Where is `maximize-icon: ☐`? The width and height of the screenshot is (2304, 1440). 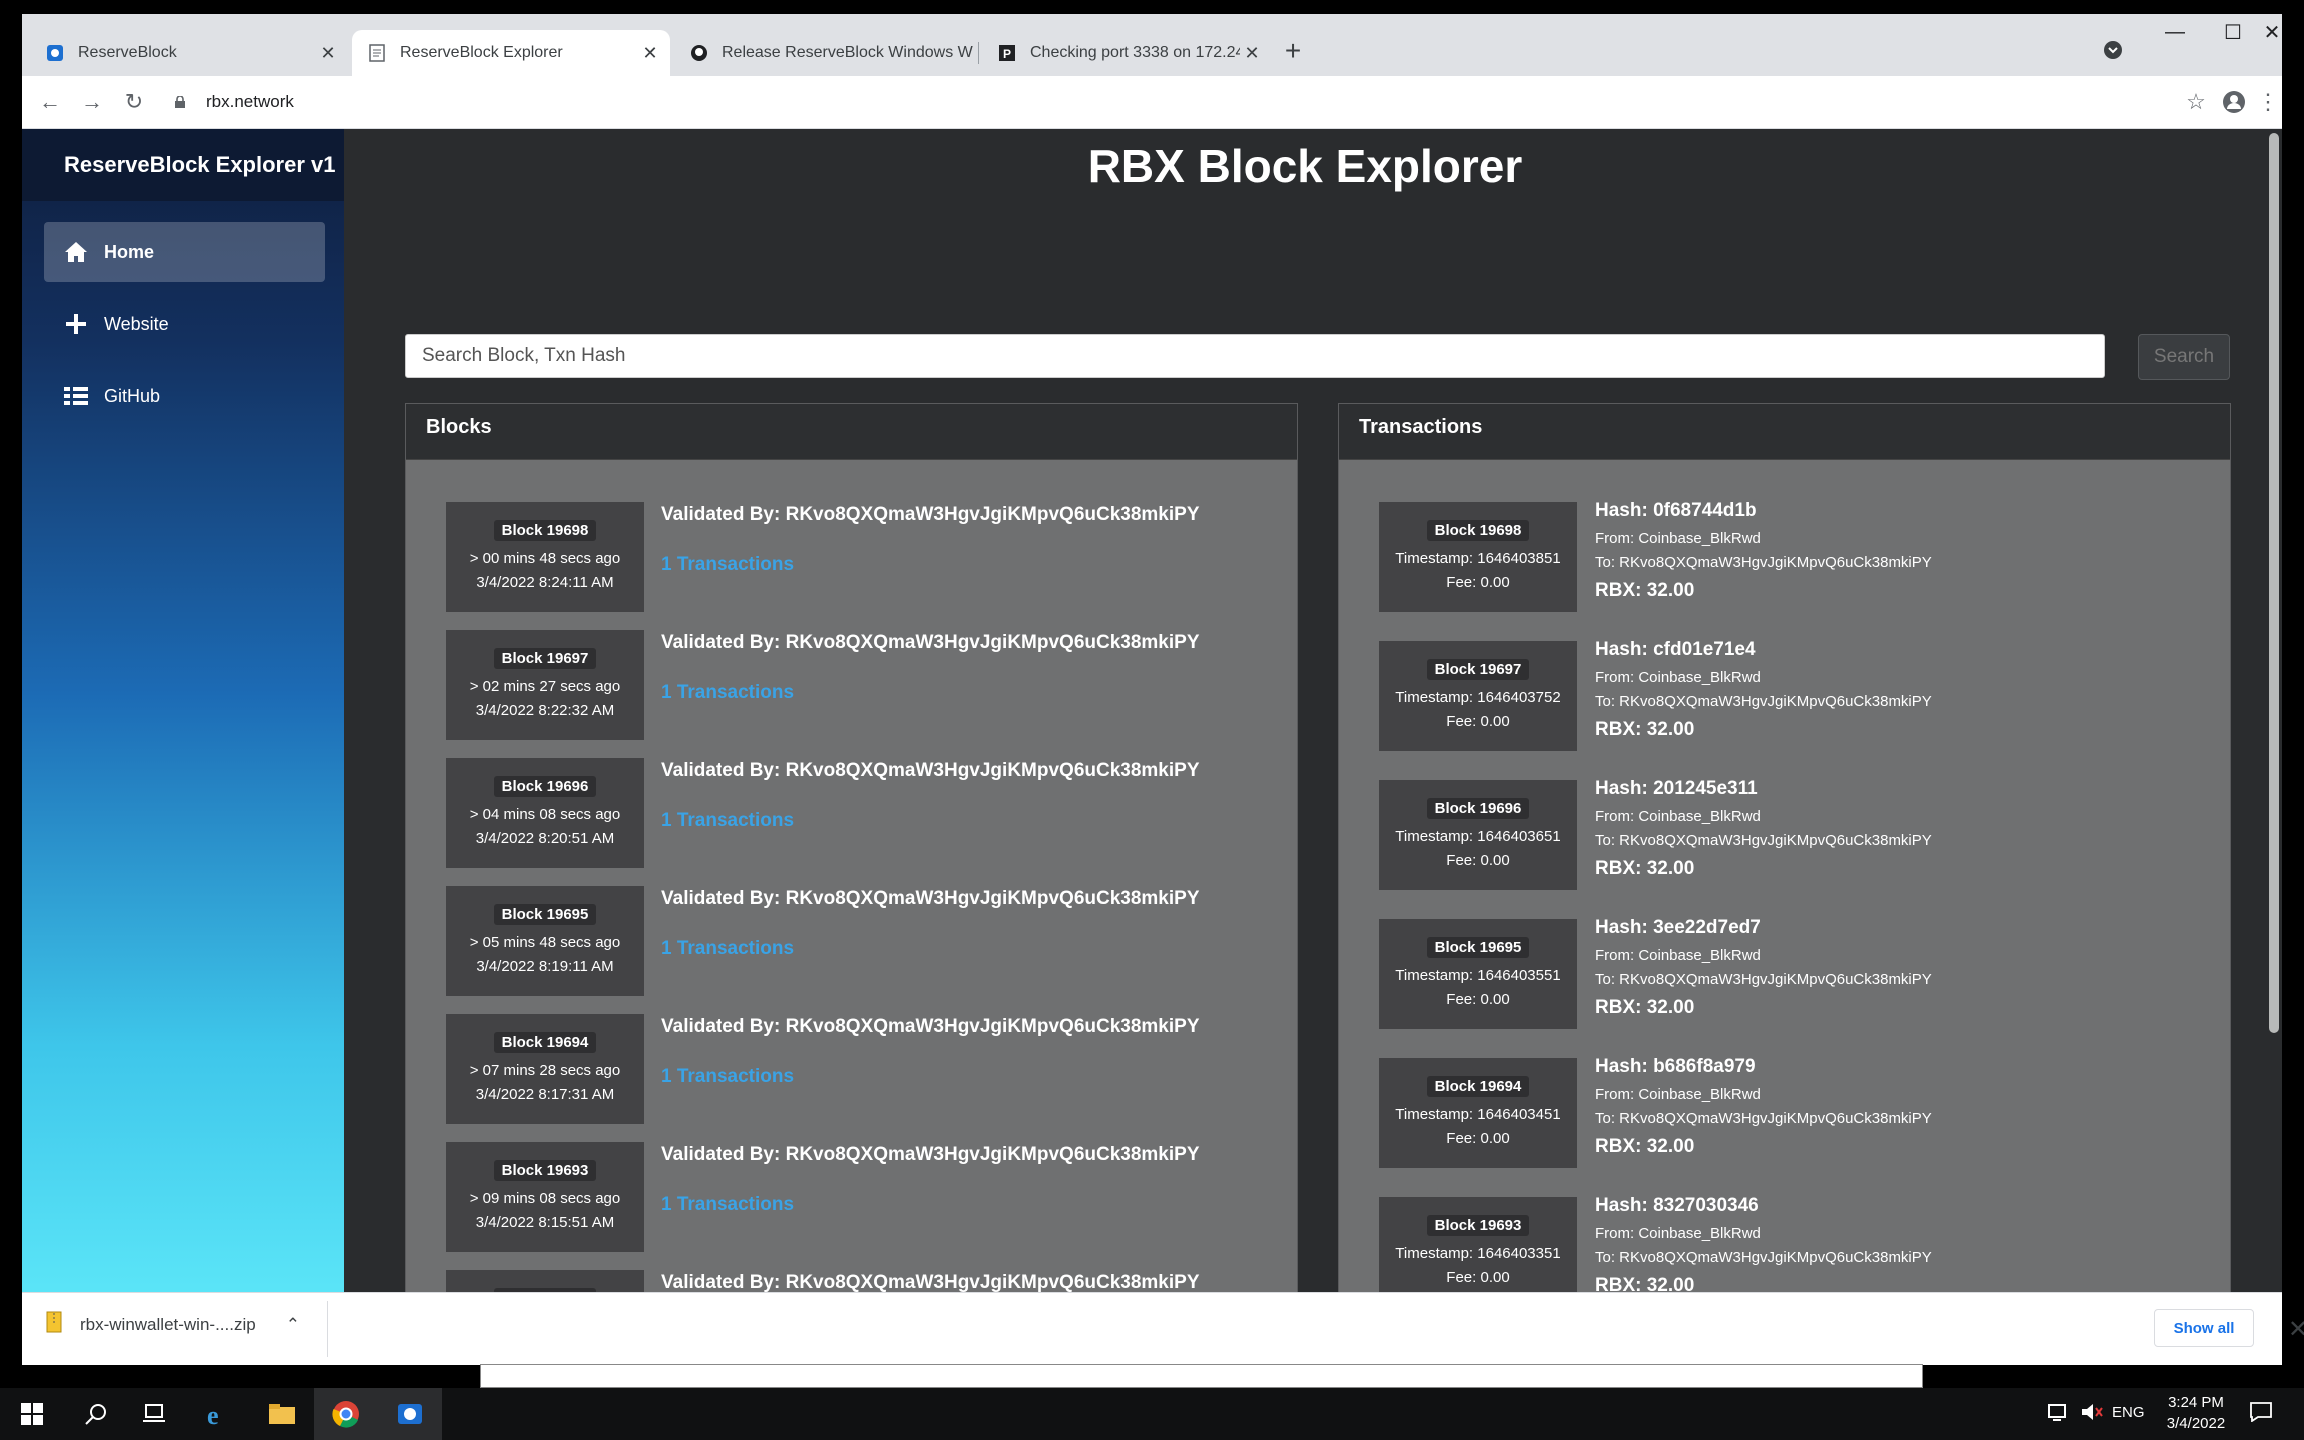
maximize-icon: ☐ is located at coordinates (2233, 32).